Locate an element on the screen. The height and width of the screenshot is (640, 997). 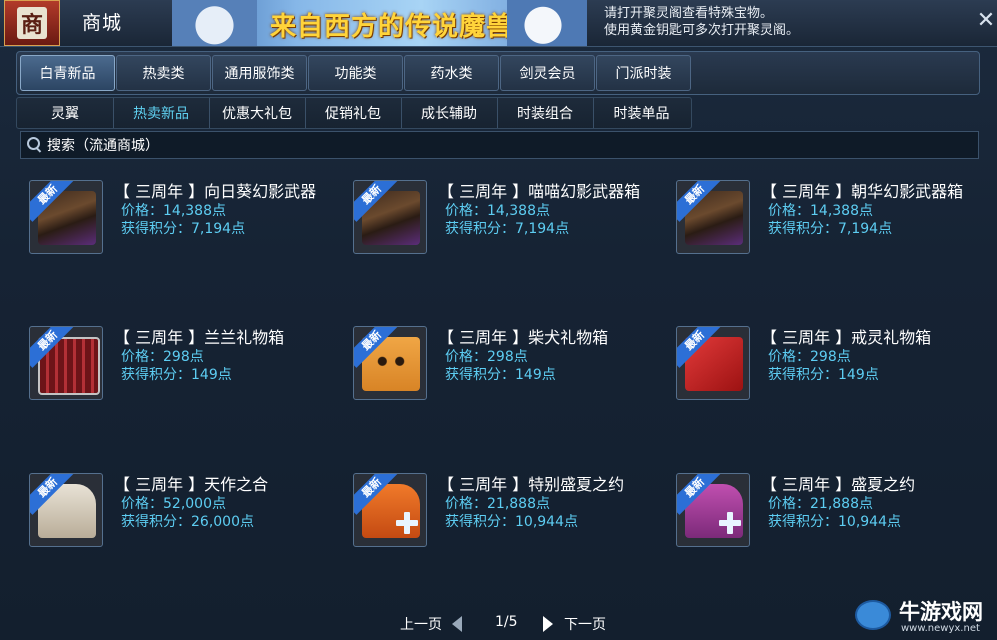
bull-mascot-icon is located at coordinates (873, 615).